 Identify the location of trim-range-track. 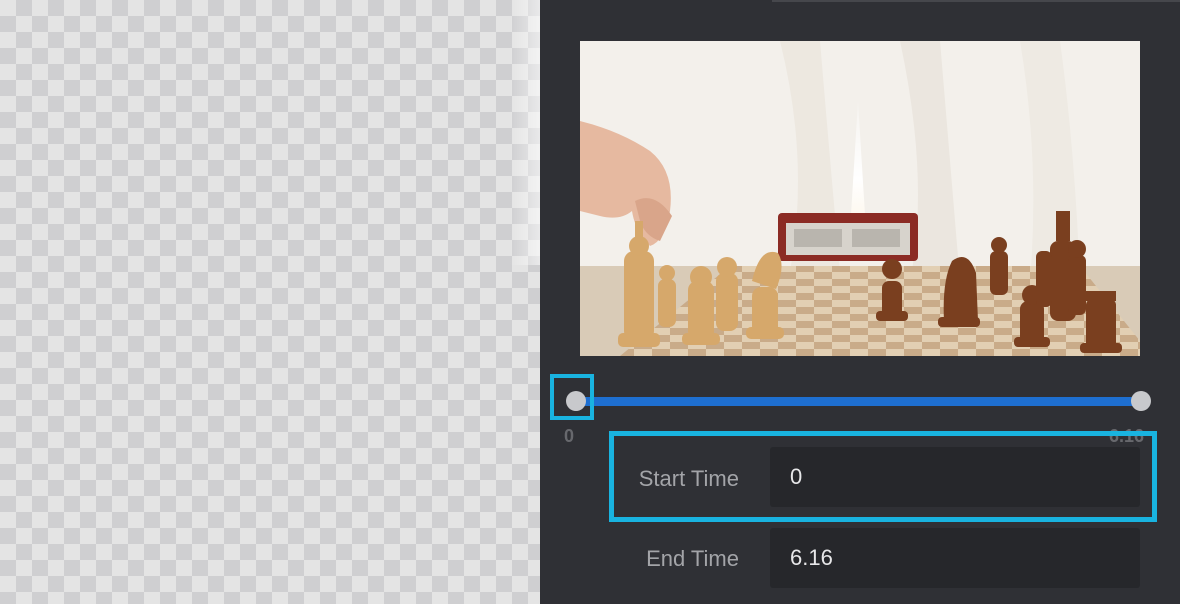
(859, 401).